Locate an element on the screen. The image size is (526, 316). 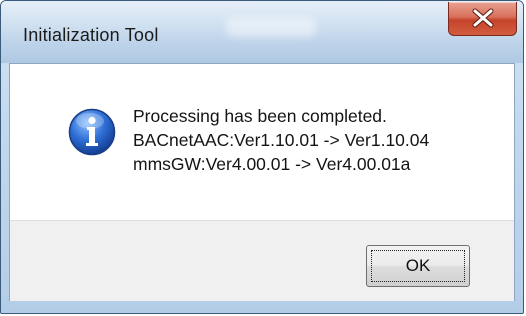
ok-button-label: OK is located at coordinates (418, 265).